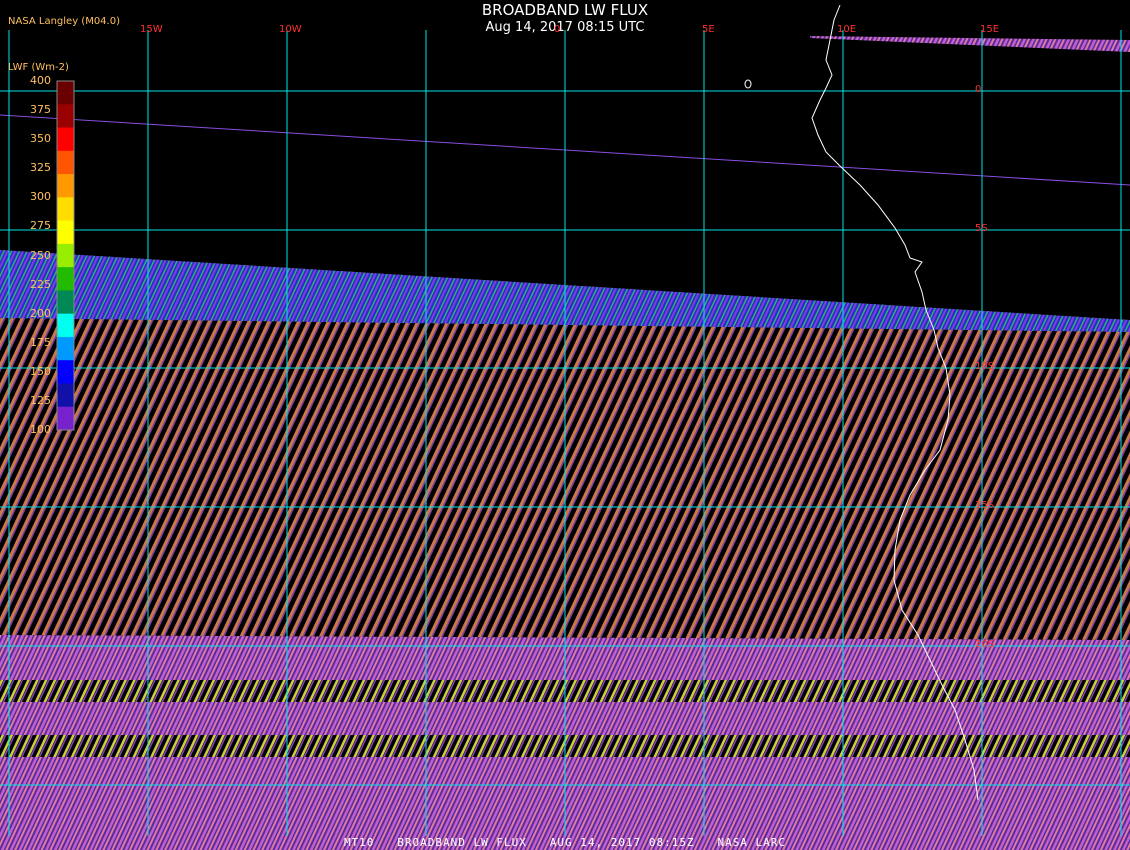  I want to click on island, so click(748, 84).